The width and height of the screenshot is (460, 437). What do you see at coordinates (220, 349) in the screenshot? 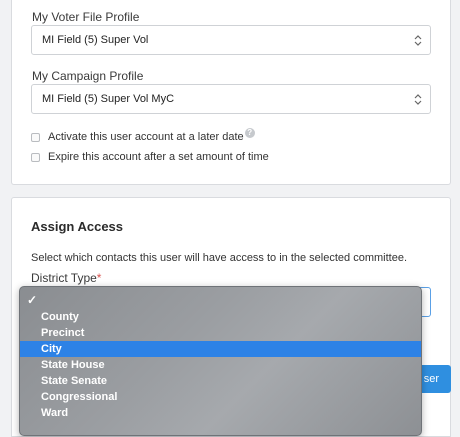
I see `dropdown-option-city: City` at bounding box center [220, 349].